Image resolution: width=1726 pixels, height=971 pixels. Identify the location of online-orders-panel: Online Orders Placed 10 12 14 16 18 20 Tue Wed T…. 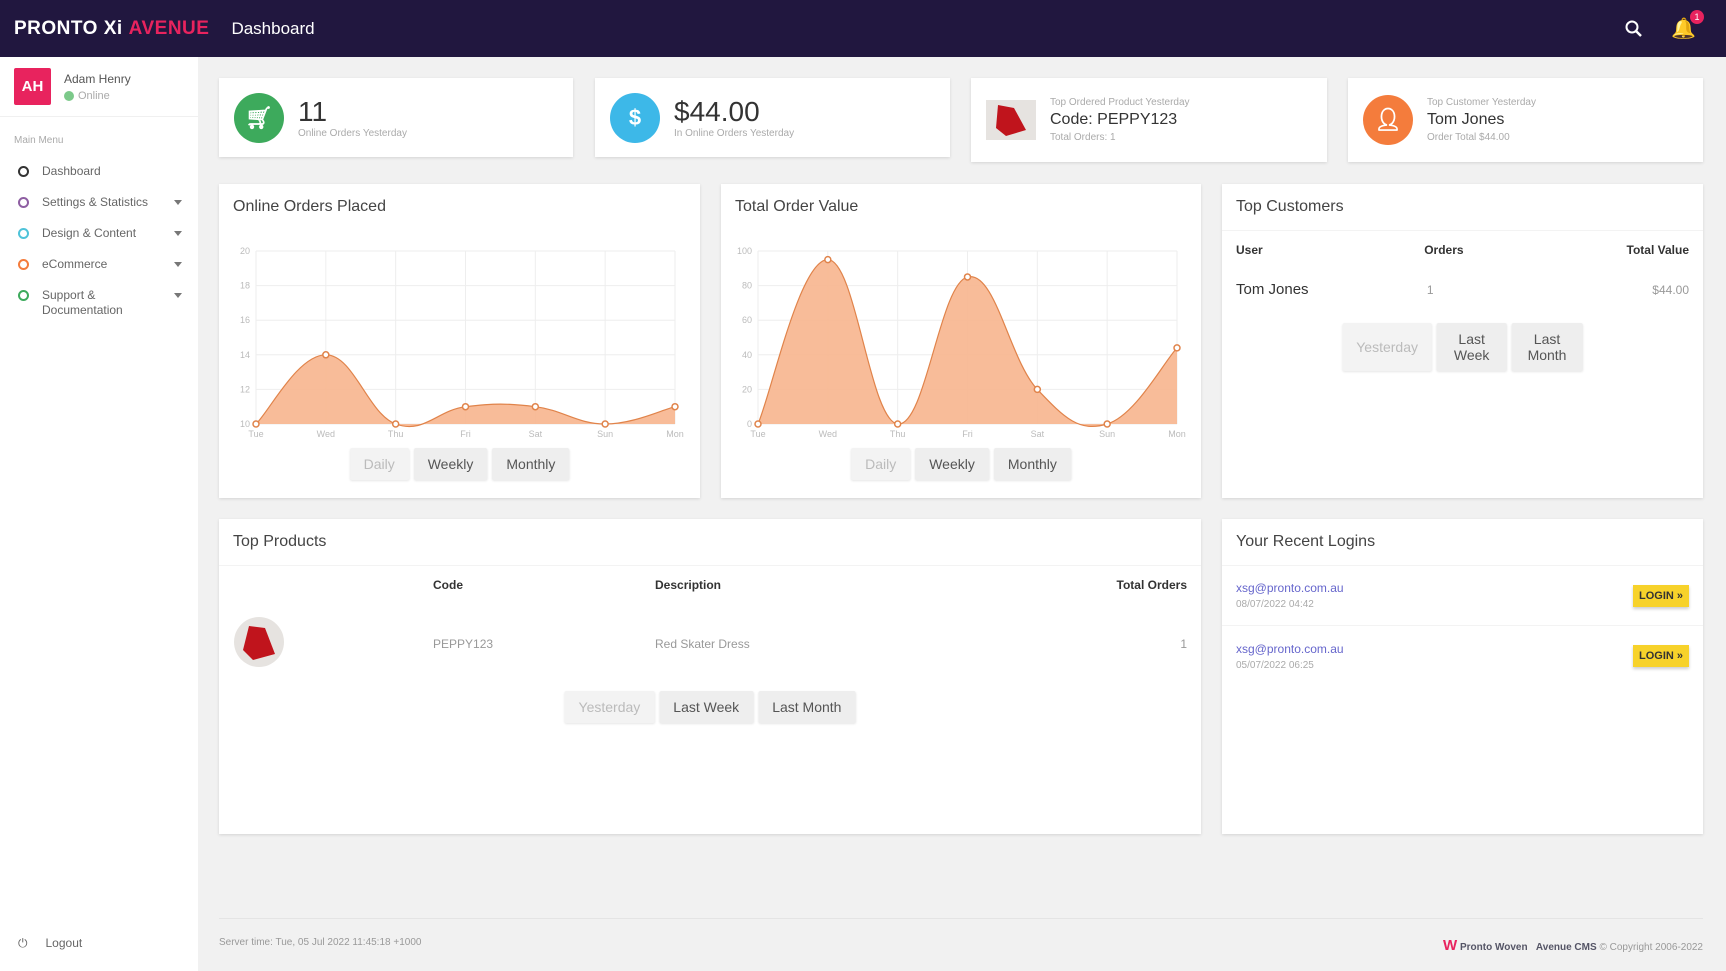
(459, 341).